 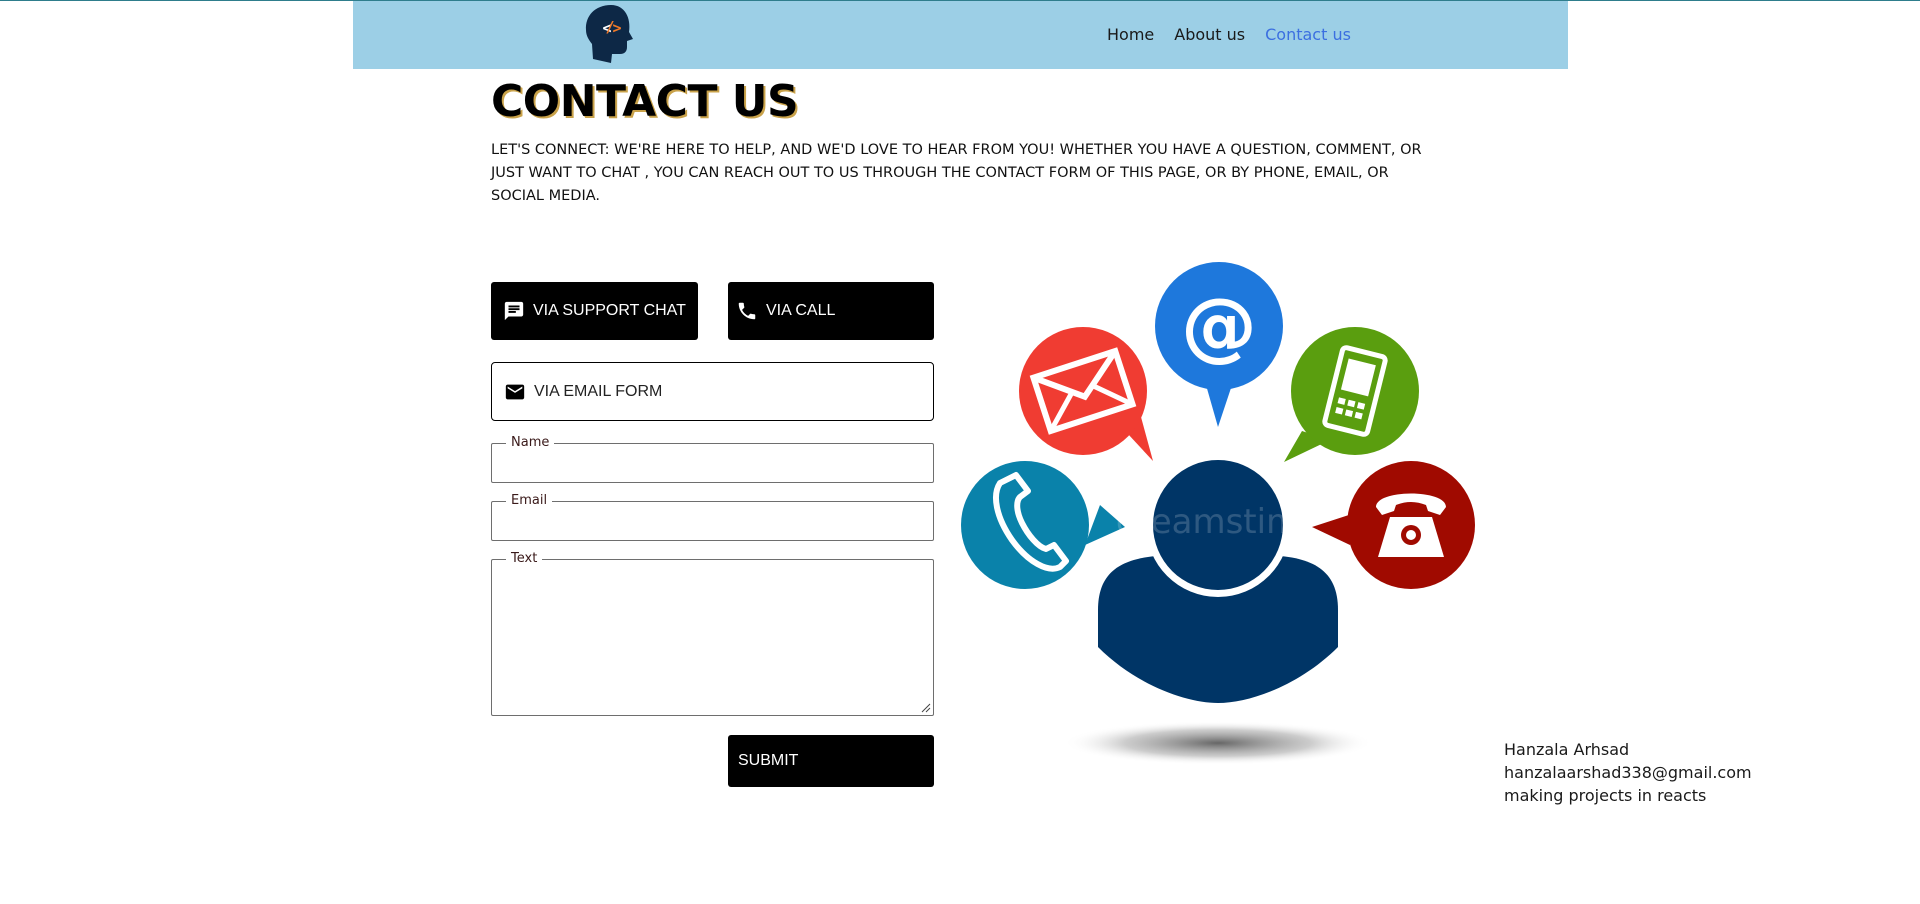 I want to click on support-chat-label: VIA SUPPORT CHAT, so click(x=609, y=310).